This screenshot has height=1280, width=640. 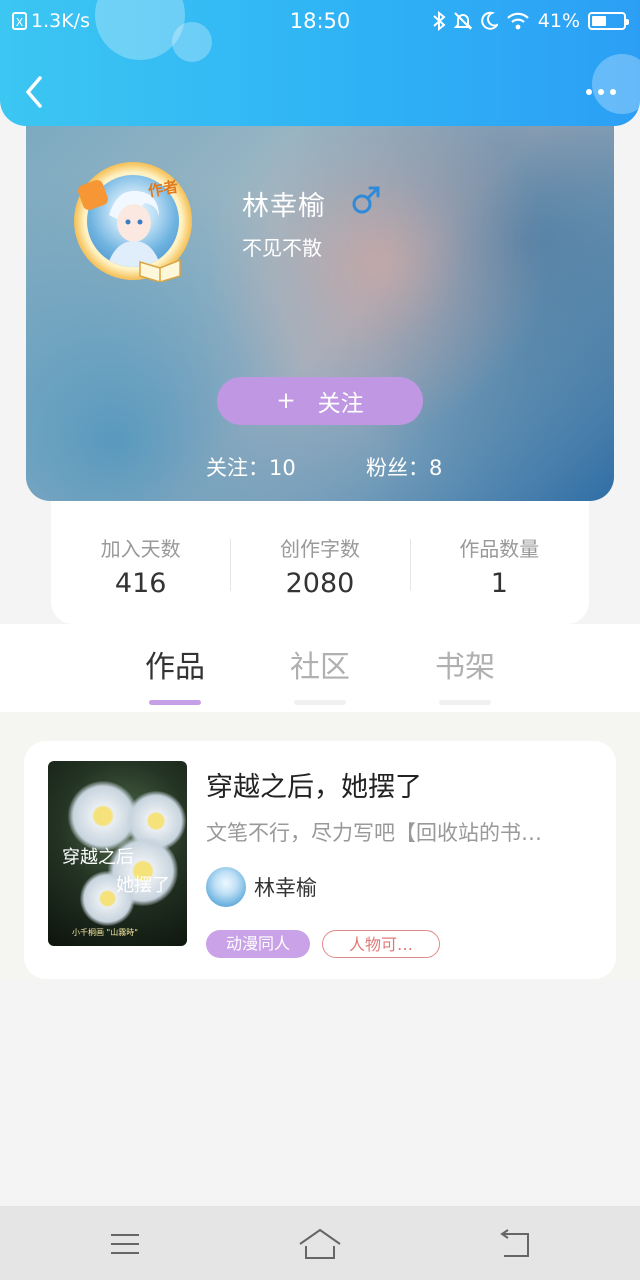 I want to click on profile-tabs: 作品 社区 书架, so click(x=320, y=668).